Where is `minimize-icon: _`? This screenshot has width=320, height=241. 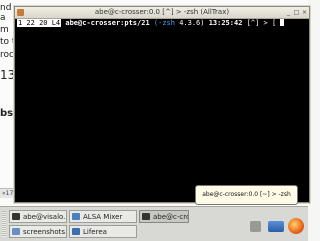
minimize-icon: _ is located at coordinates (288, 12).